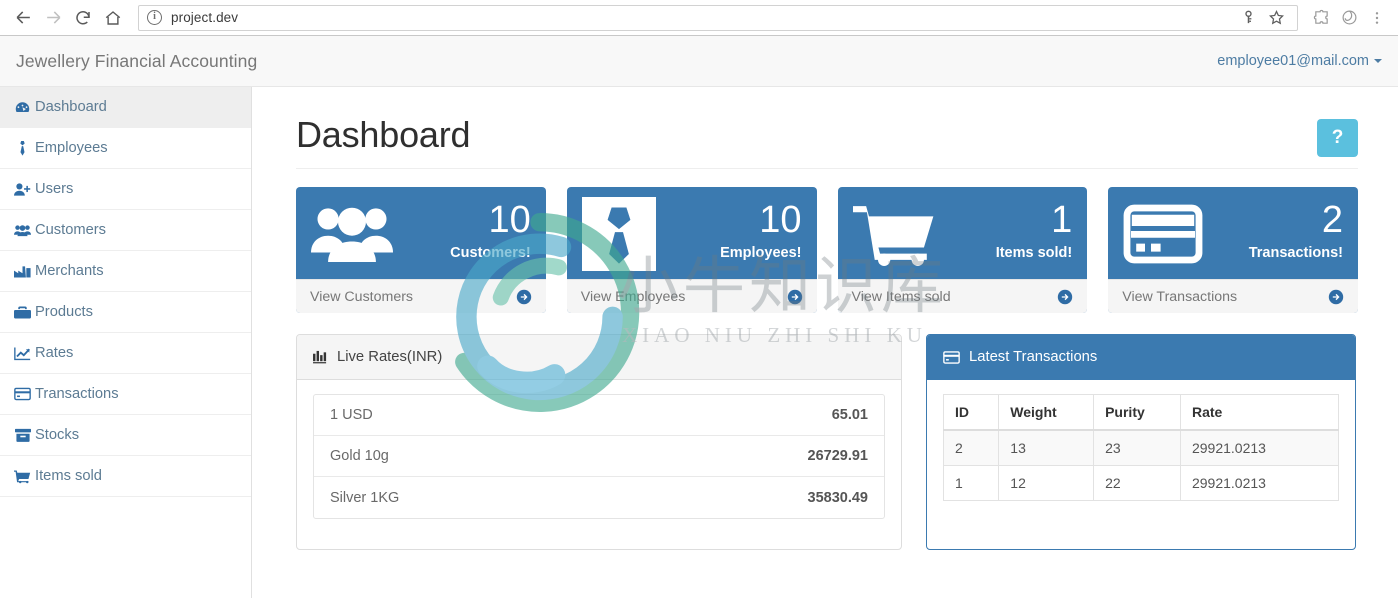  What do you see at coordinates (22, 353) in the screenshot?
I see `line-chart-icon` at bounding box center [22, 353].